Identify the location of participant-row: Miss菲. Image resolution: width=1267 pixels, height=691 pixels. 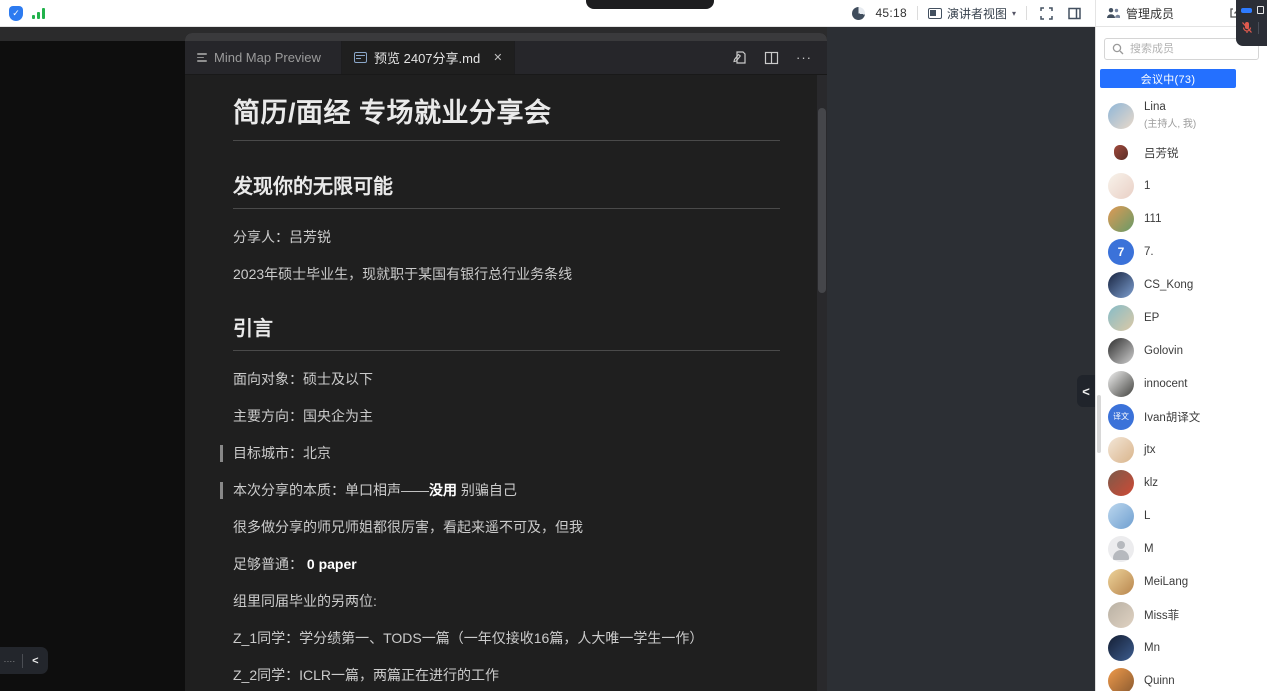
(1181, 614).